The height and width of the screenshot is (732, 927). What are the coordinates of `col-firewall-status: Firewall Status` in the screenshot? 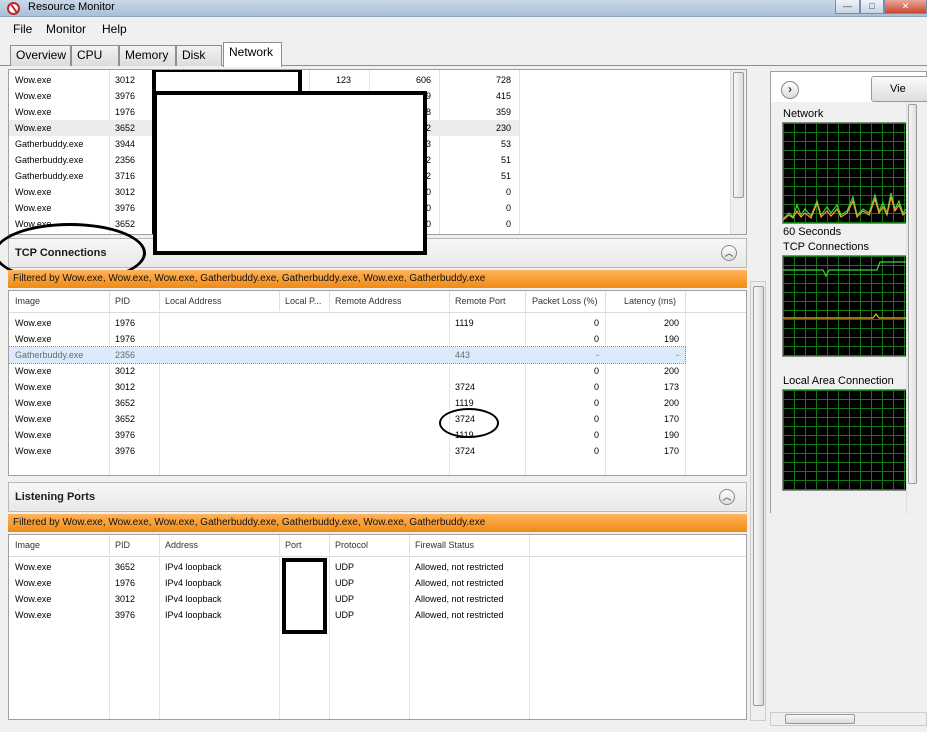 It's located at (444, 545).